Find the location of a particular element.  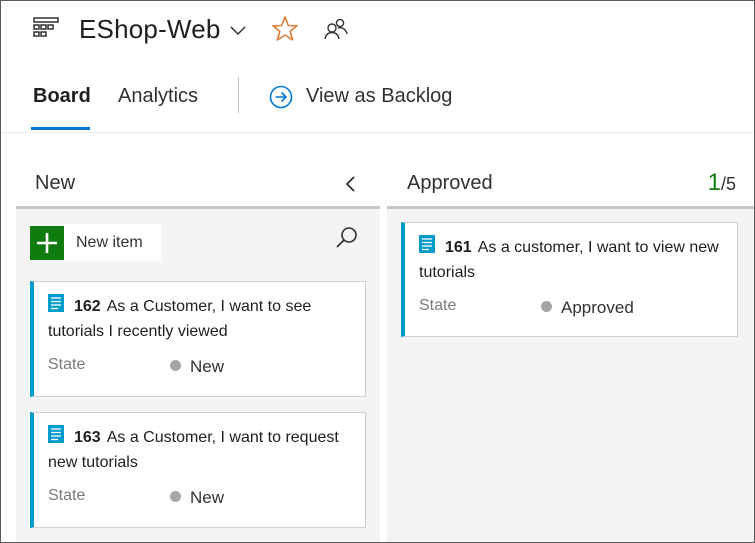

column-title-approved: Approved is located at coordinates (450, 183).